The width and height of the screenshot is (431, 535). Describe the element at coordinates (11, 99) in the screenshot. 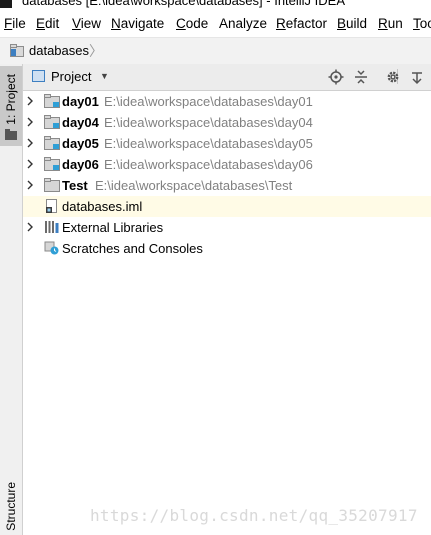

I see `project-tab-label: 1: Project` at that location.